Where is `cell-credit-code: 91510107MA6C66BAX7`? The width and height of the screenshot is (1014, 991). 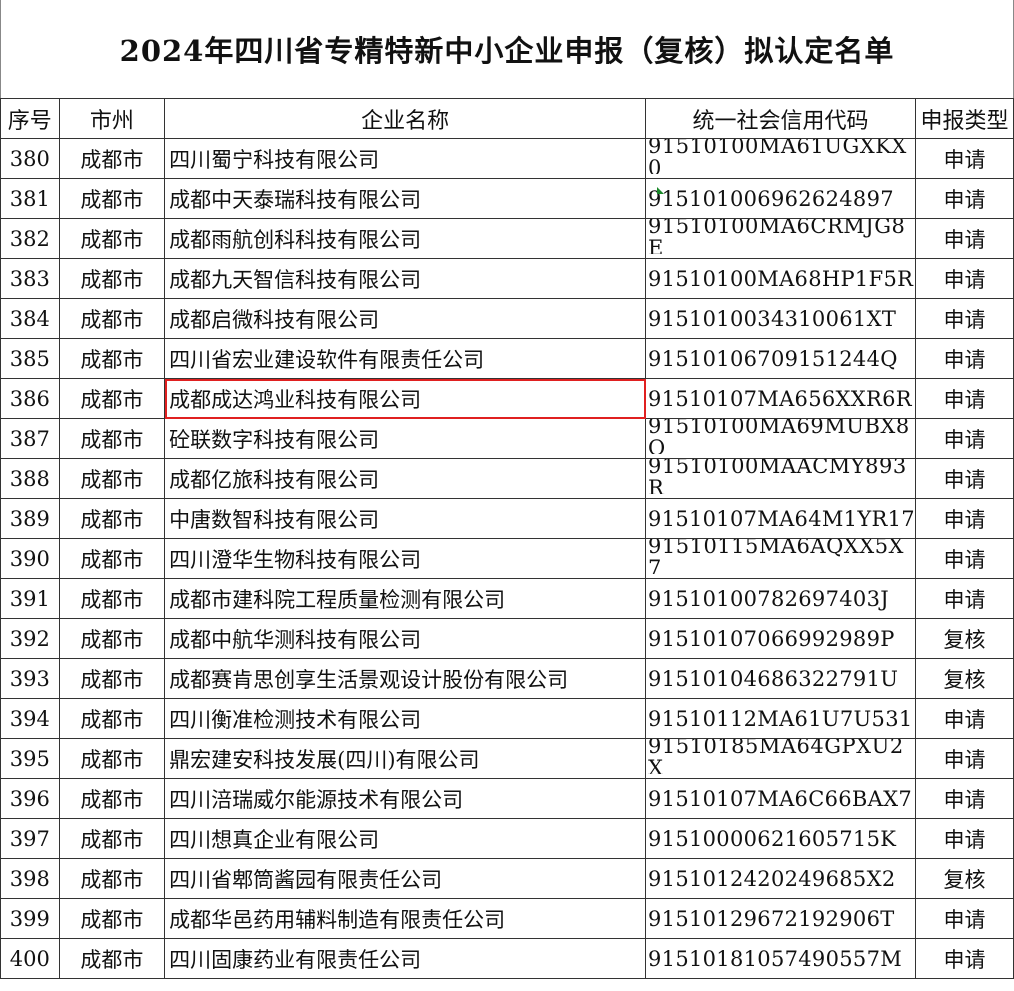 cell-credit-code: 91510107MA6C66BAX7 is located at coordinates (780, 798).